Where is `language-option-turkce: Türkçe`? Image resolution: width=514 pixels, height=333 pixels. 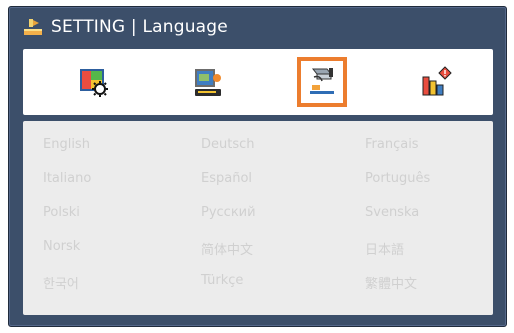
language-option-turkce: Türkçe is located at coordinates (222, 280).